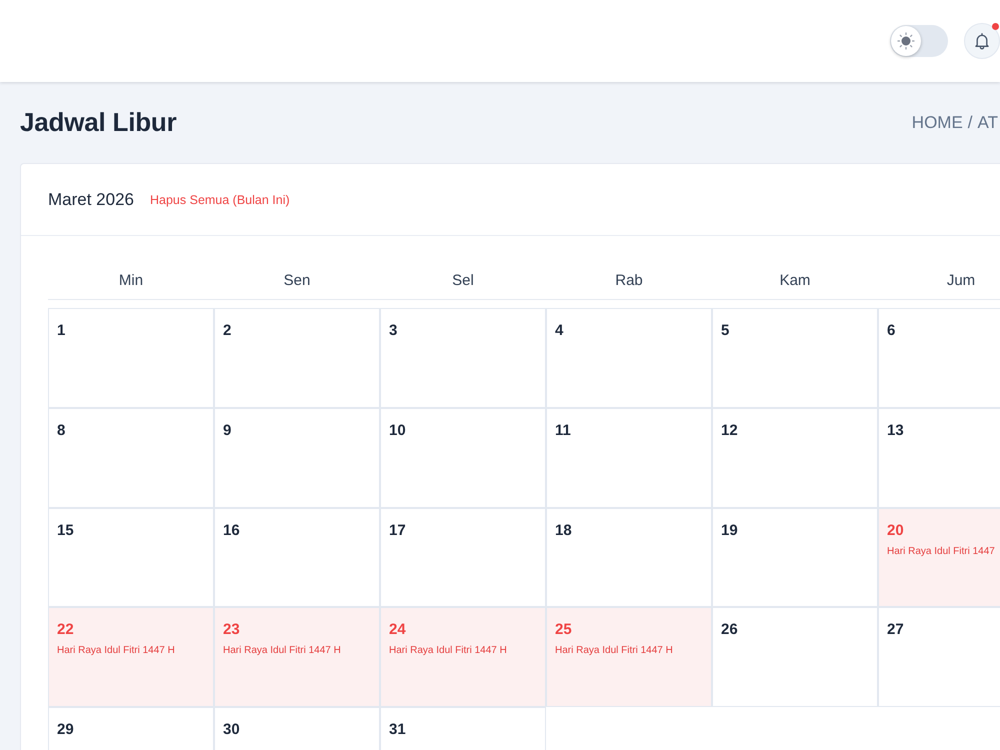 This screenshot has height=750, width=1000. I want to click on breadcrumb-link: AT, so click(988, 122).